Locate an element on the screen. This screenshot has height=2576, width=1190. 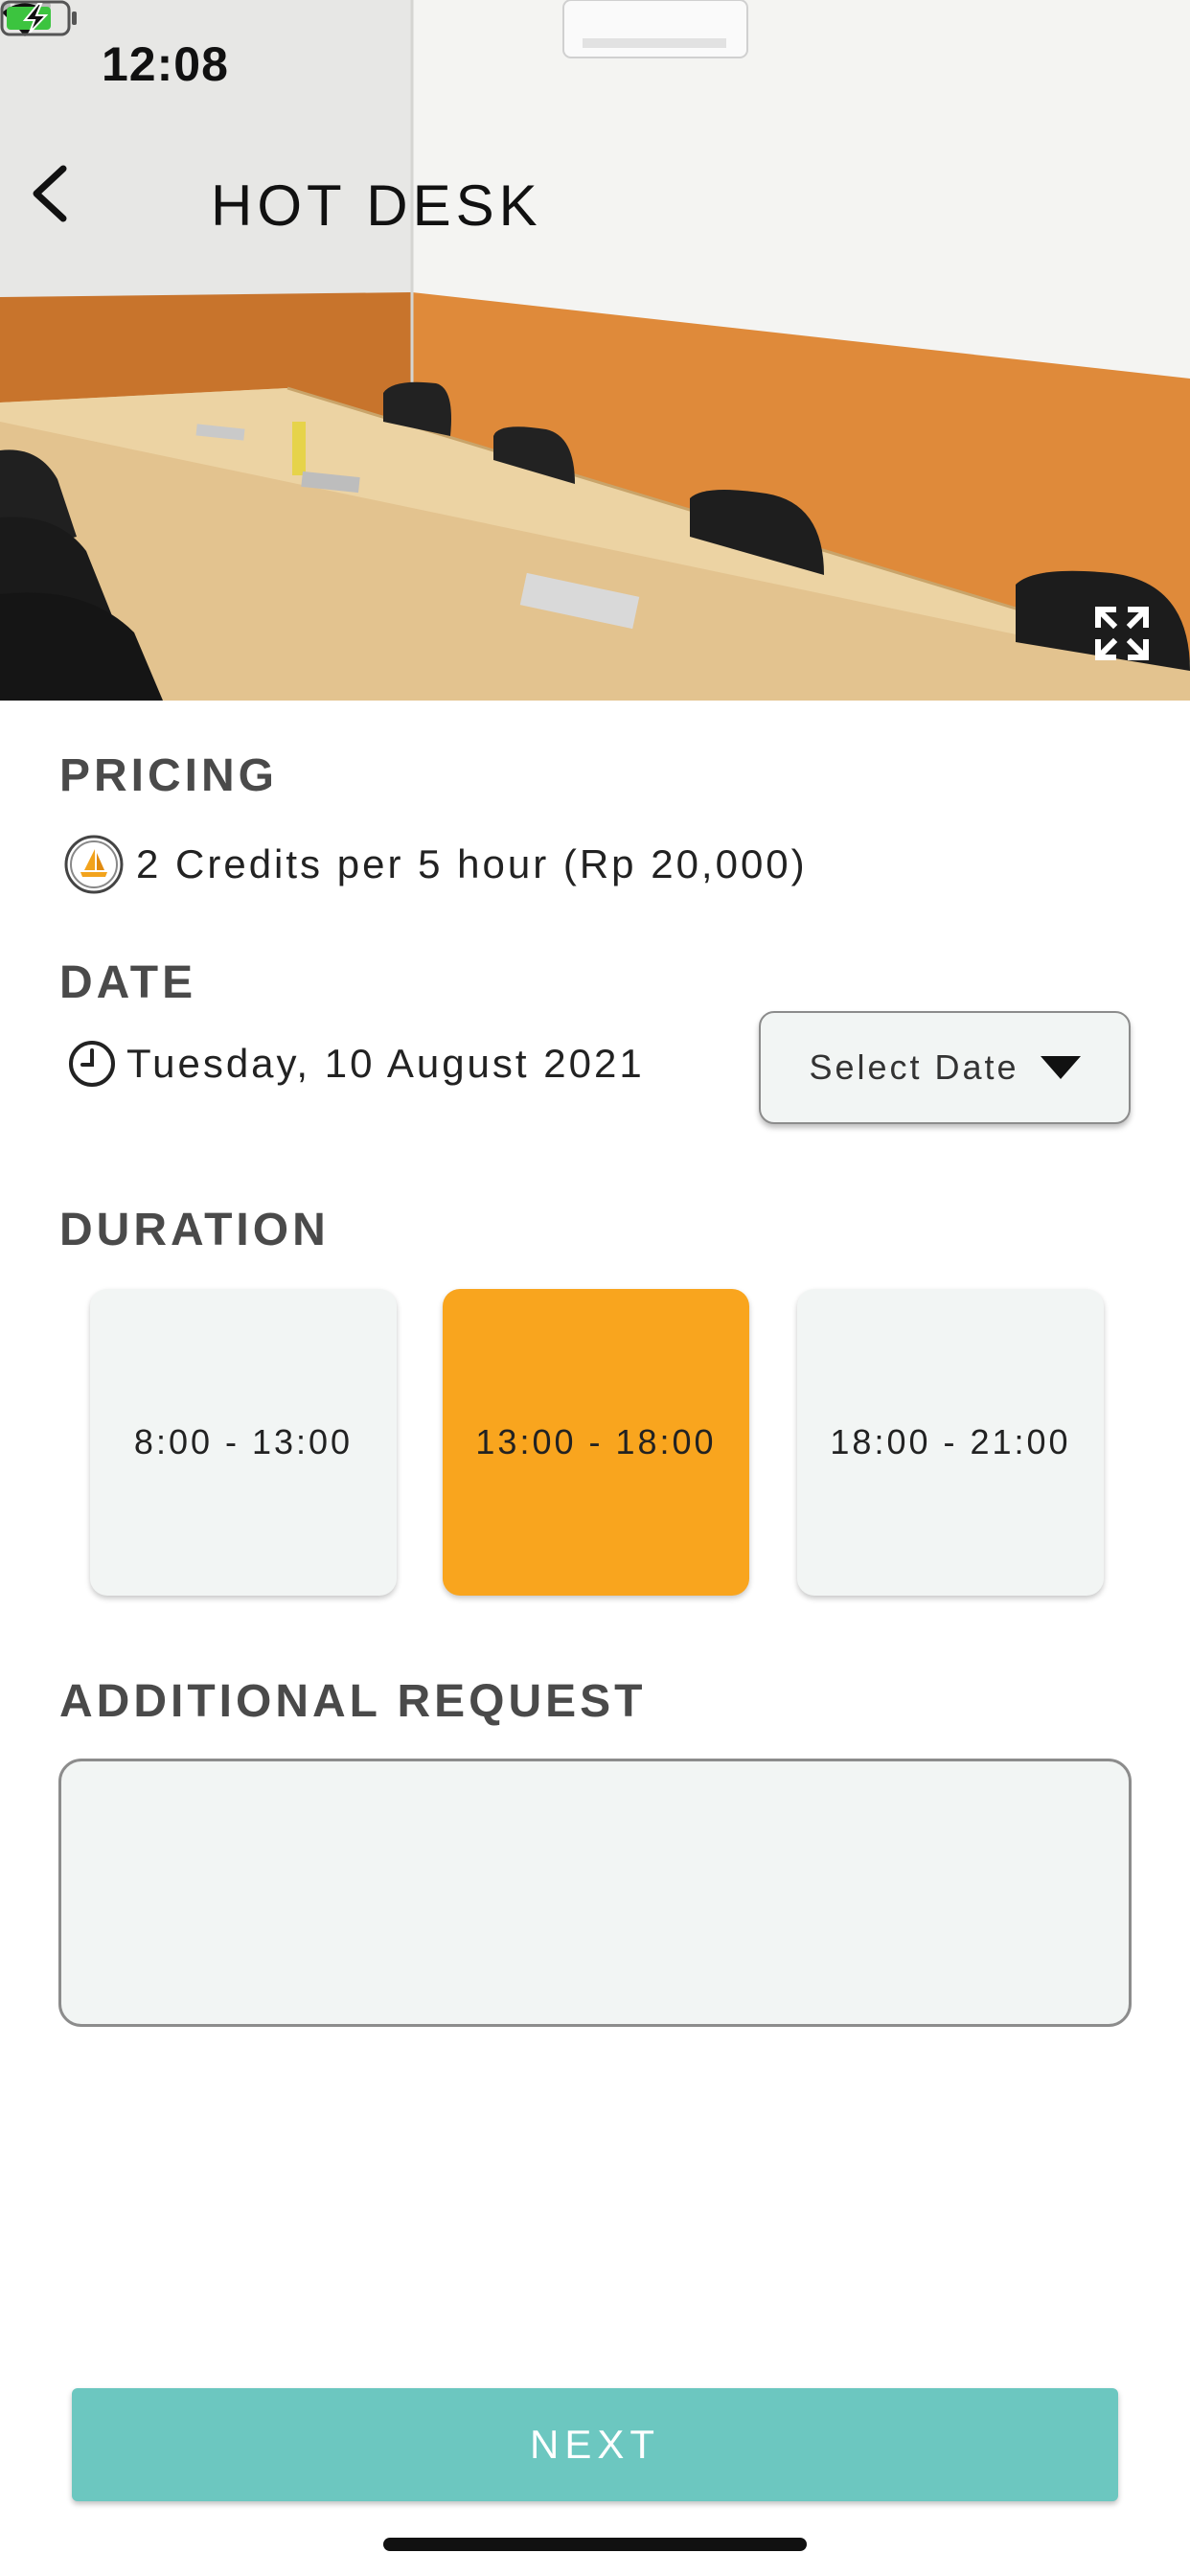
home-indicator is located at coordinates (595, 2544).